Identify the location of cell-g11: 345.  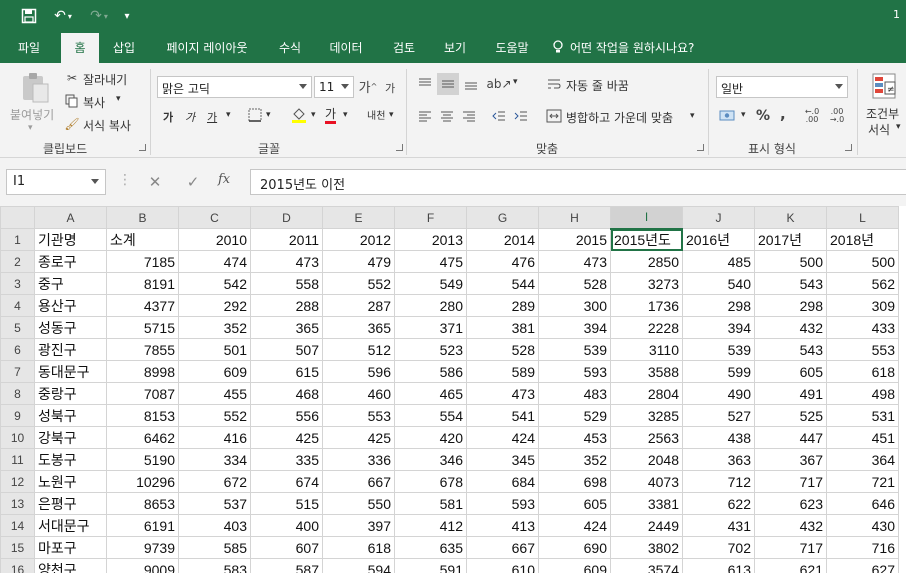
(502, 459).